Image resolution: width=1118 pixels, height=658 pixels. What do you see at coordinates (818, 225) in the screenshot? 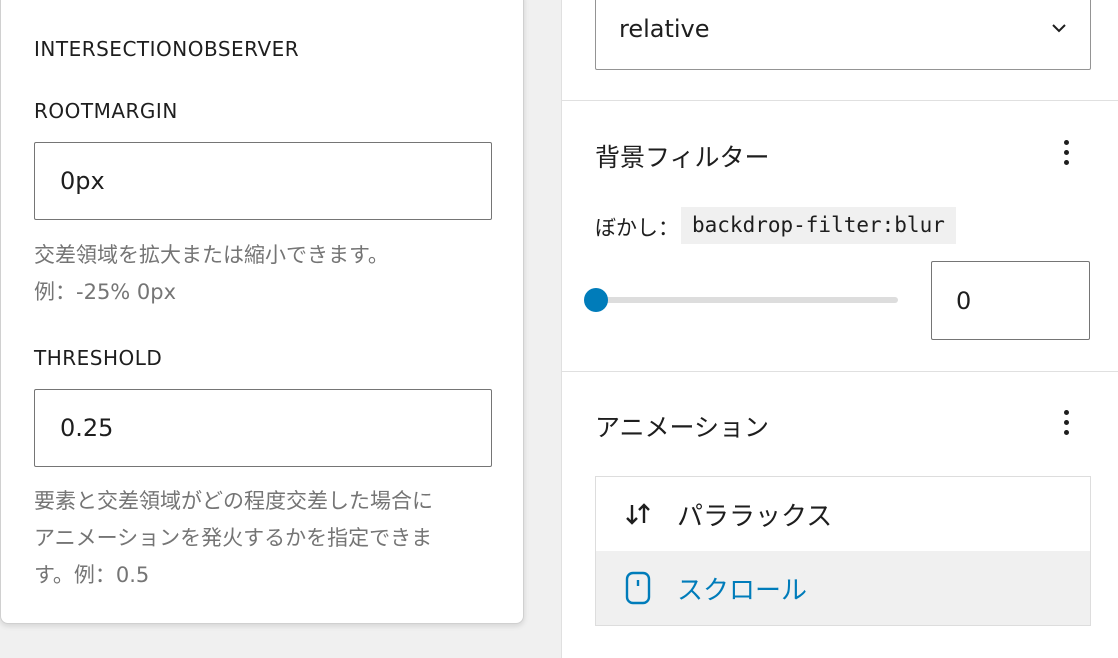
I see `blur-code: backdrop-filter:blur` at bounding box center [818, 225].